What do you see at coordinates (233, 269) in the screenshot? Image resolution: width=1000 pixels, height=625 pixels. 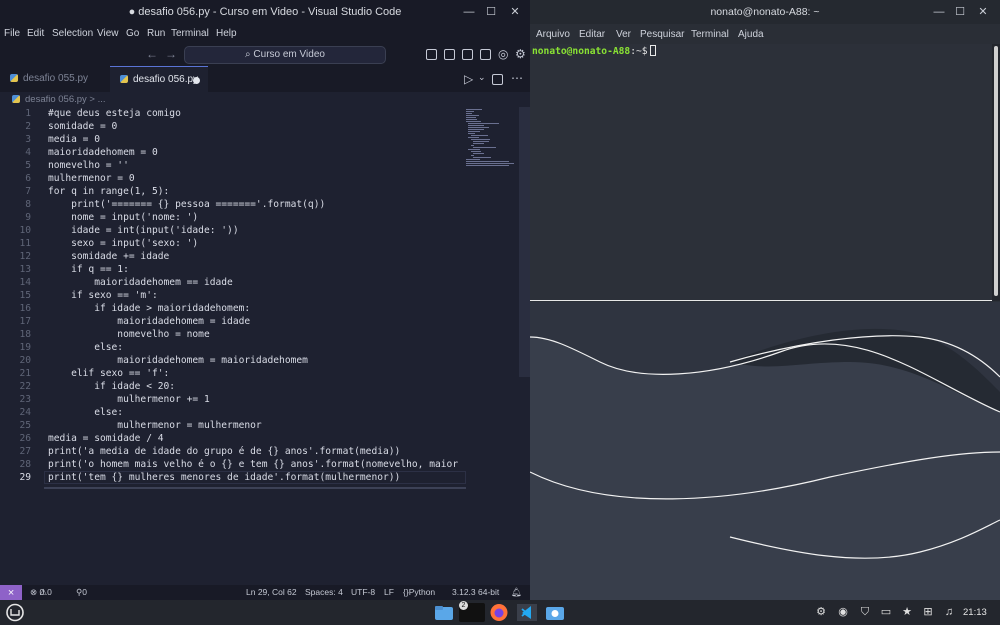 I see `code-line: 13 if q == 1:` at bounding box center [233, 269].